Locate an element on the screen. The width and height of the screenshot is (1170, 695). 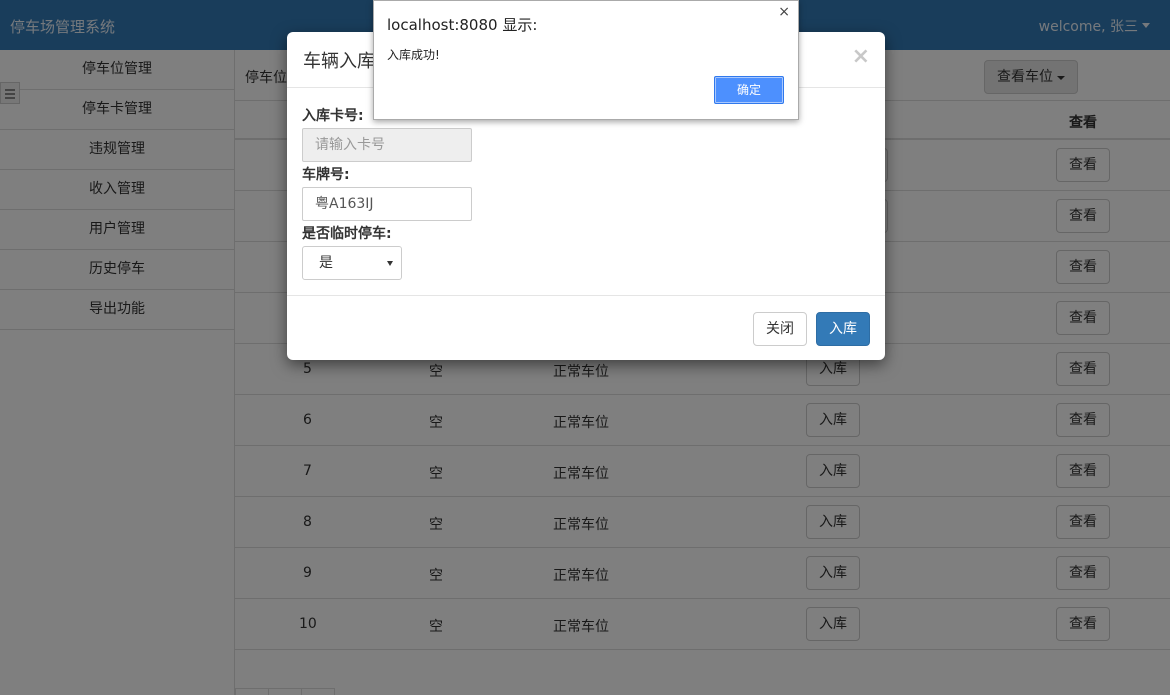
temporary-parking-value: 是 is located at coordinates (326, 263).